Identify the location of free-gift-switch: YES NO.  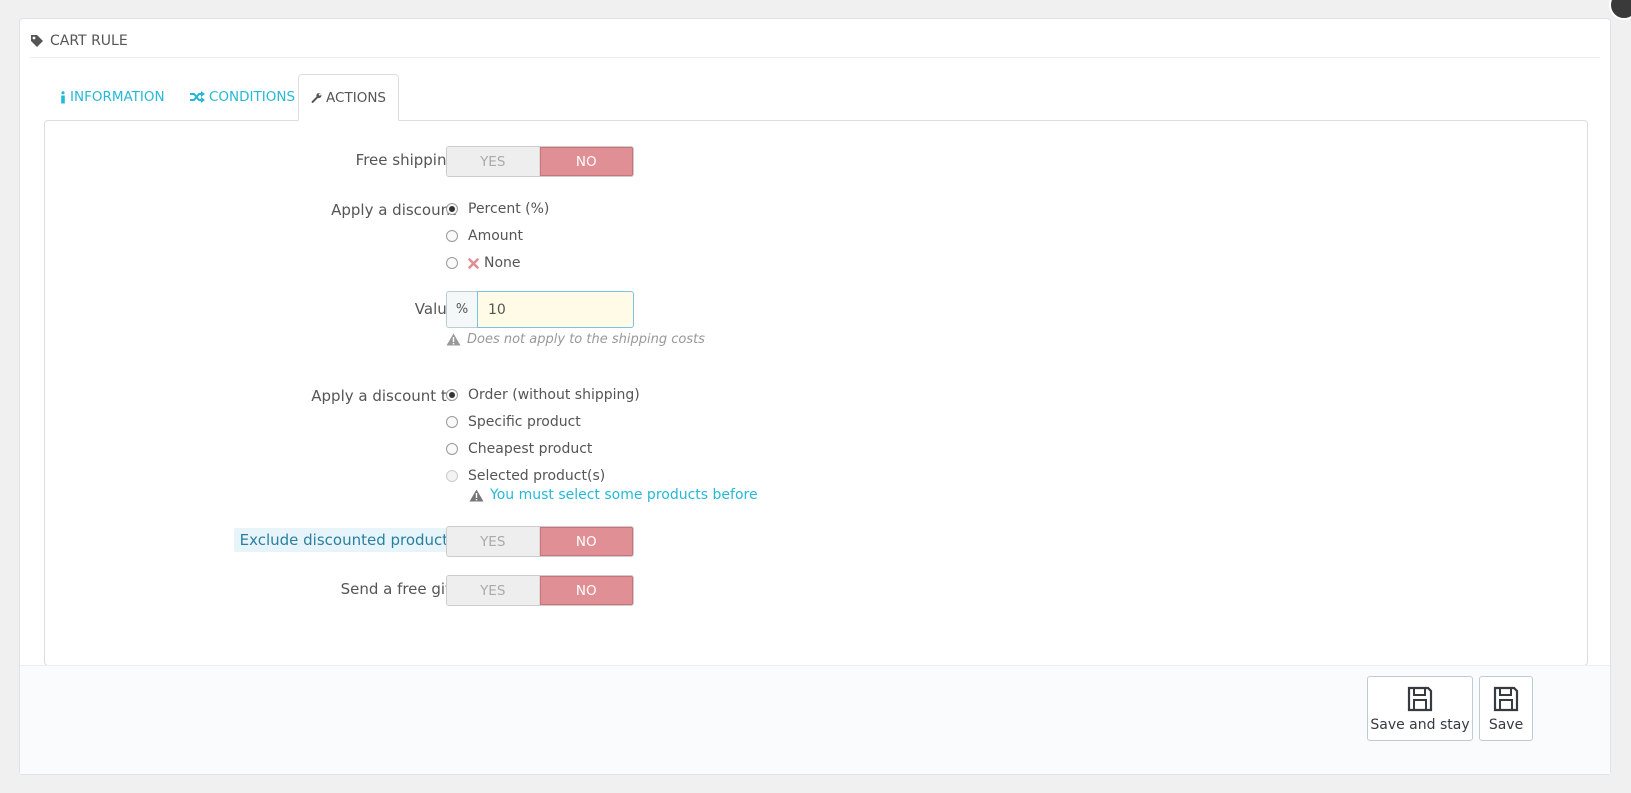
(540, 590).